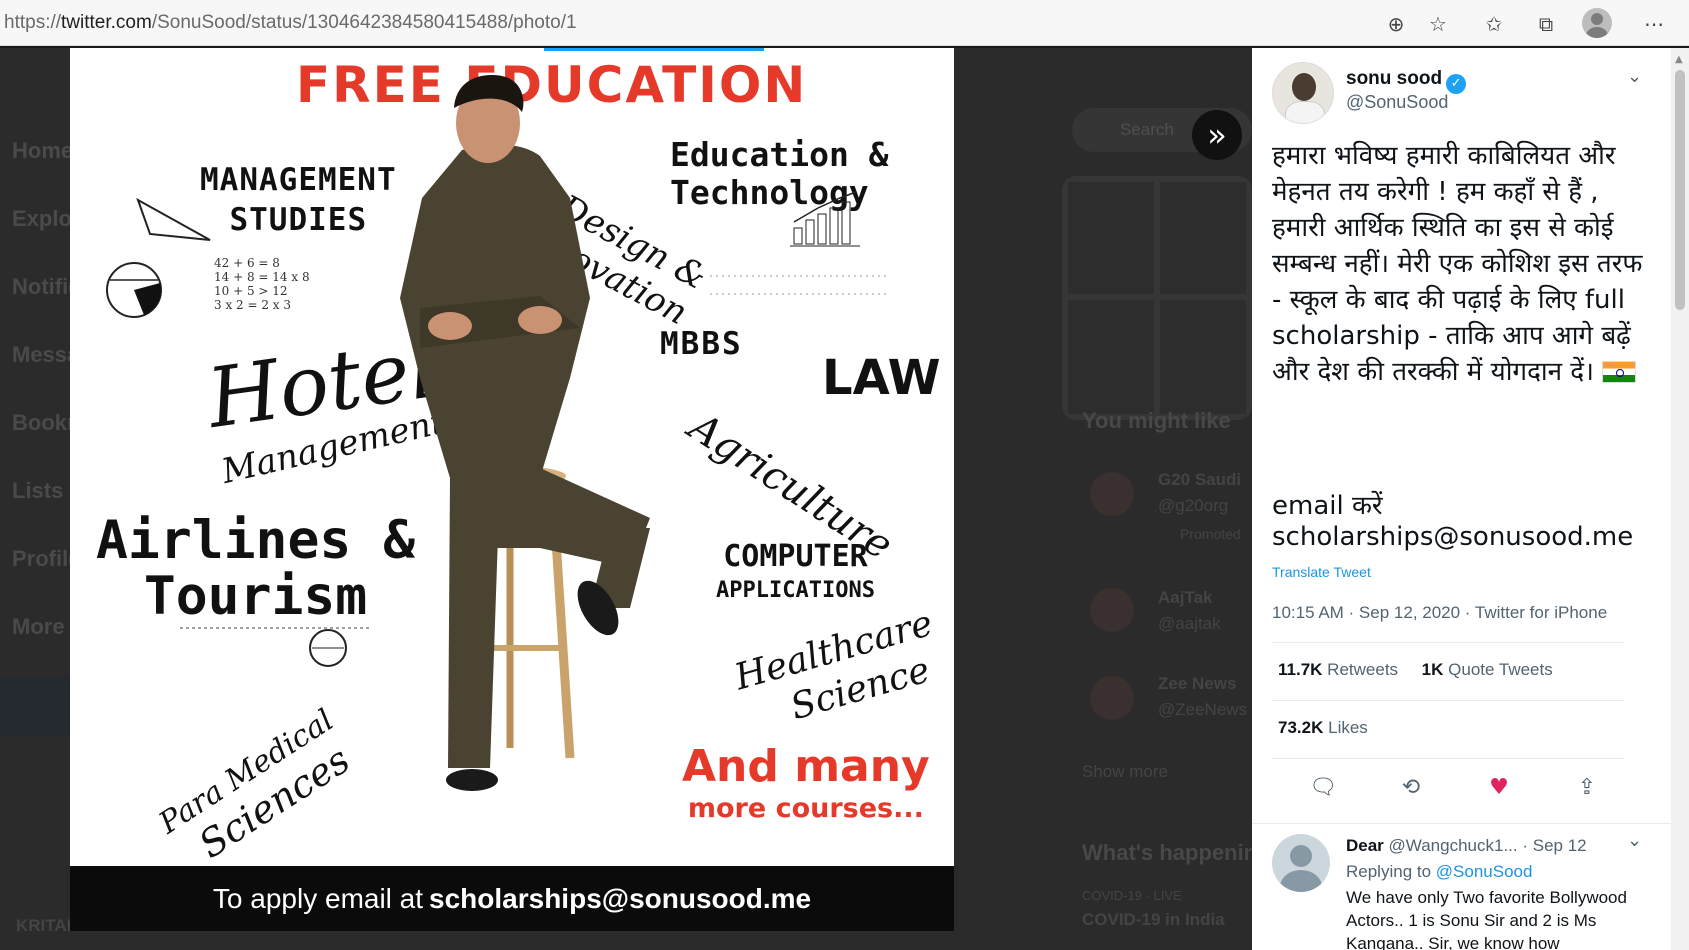 Image resolution: width=1689 pixels, height=950 pixels. What do you see at coordinates (1494, 24) in the screenshot?
I see `favorites-icon: ✩` at bounding box center [1494, 24].